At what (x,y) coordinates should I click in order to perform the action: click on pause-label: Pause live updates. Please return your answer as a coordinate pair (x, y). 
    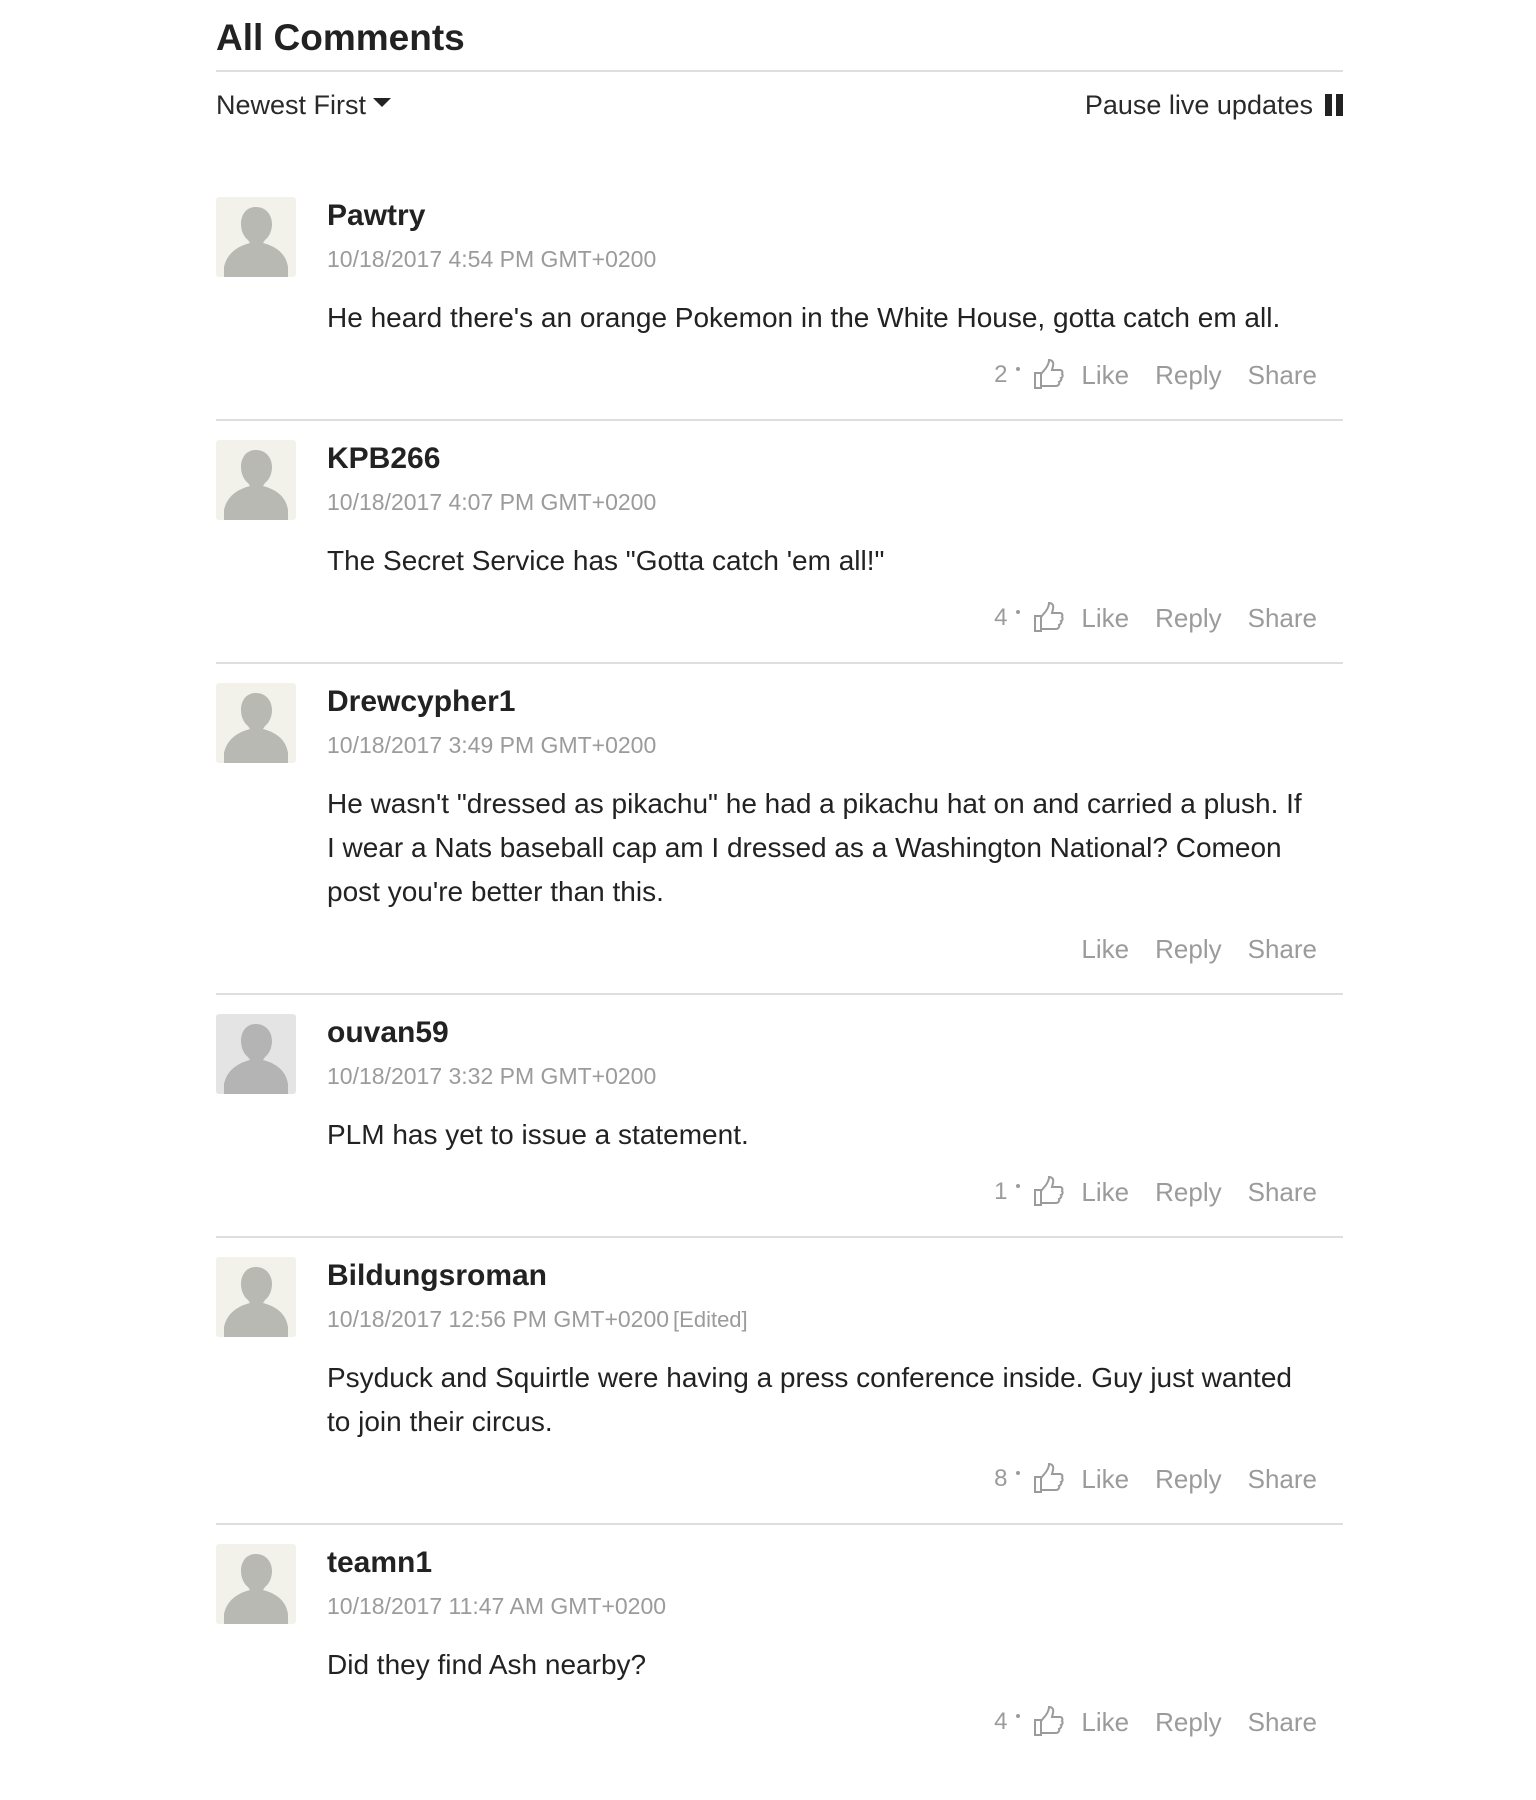
    Looking at the image, I should click on (1198, 104).